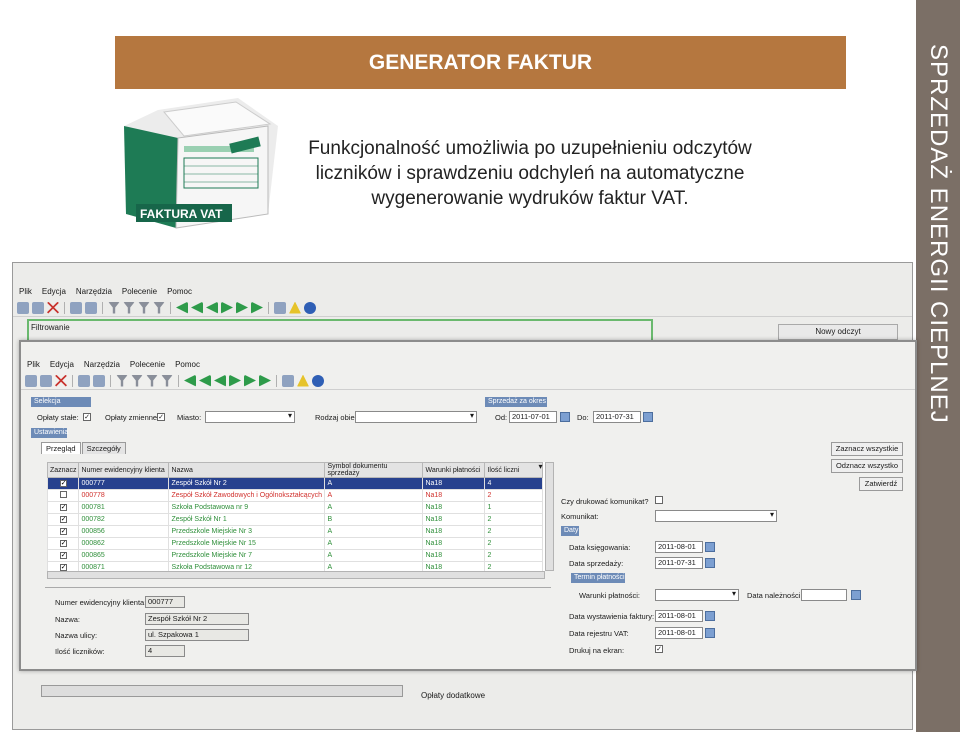 This screenshot has height=732, width=960. I want to click on table-row: ✓ 000777 Zespół Szkół Nr 2 A Na18 4, so click(295, 483).